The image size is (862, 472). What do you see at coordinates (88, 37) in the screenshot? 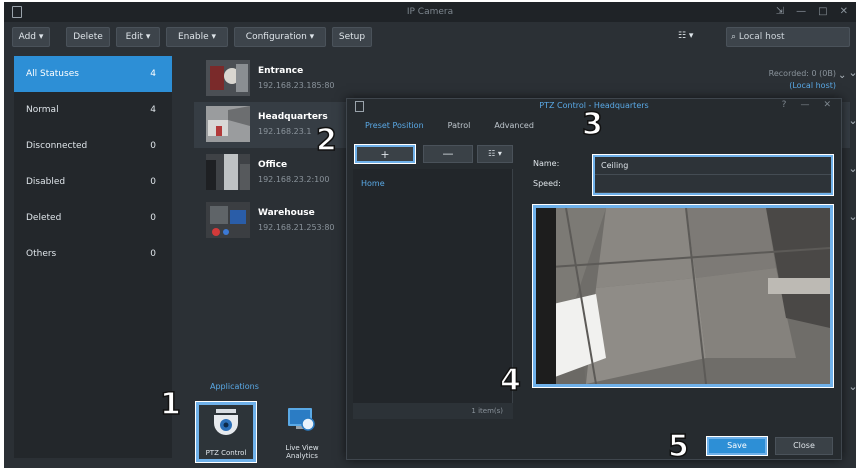
I see `delete-button: Delete` at bounding box center [88, 37].